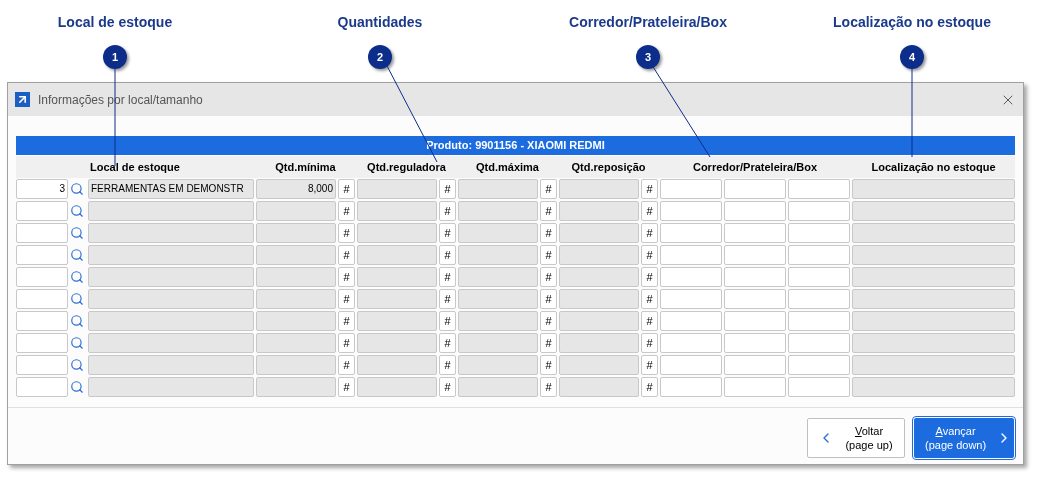 This screenshot has width=1047, height=482. Describe the element at coordinates (171, 189) in the screenshot. I see `stock-location-field: FERRAMENTAS EM DEMONSTR` at that location.